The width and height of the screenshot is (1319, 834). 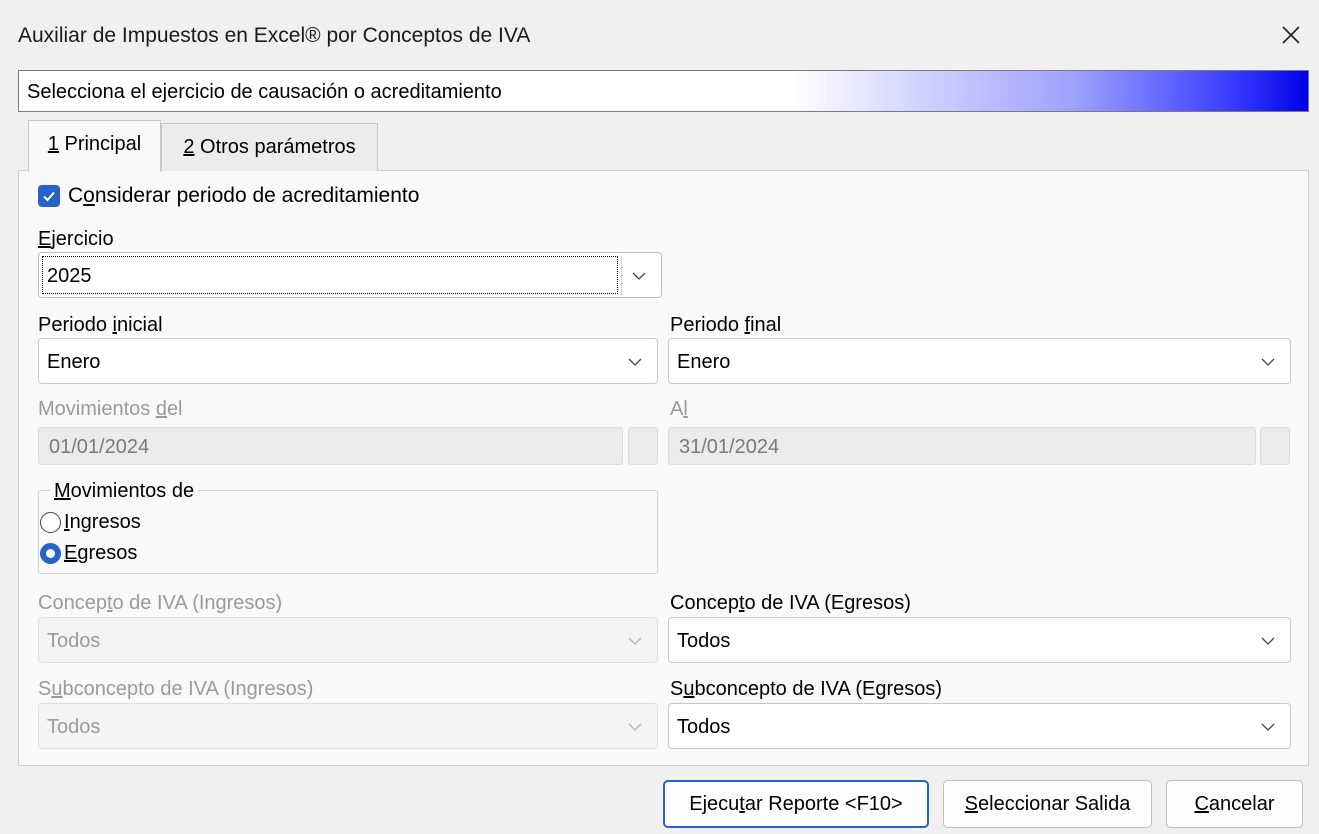 What do you see at coordinates (76, 195) in the screenshot?
I see `label-part: C` at bounding box center [76, 195].